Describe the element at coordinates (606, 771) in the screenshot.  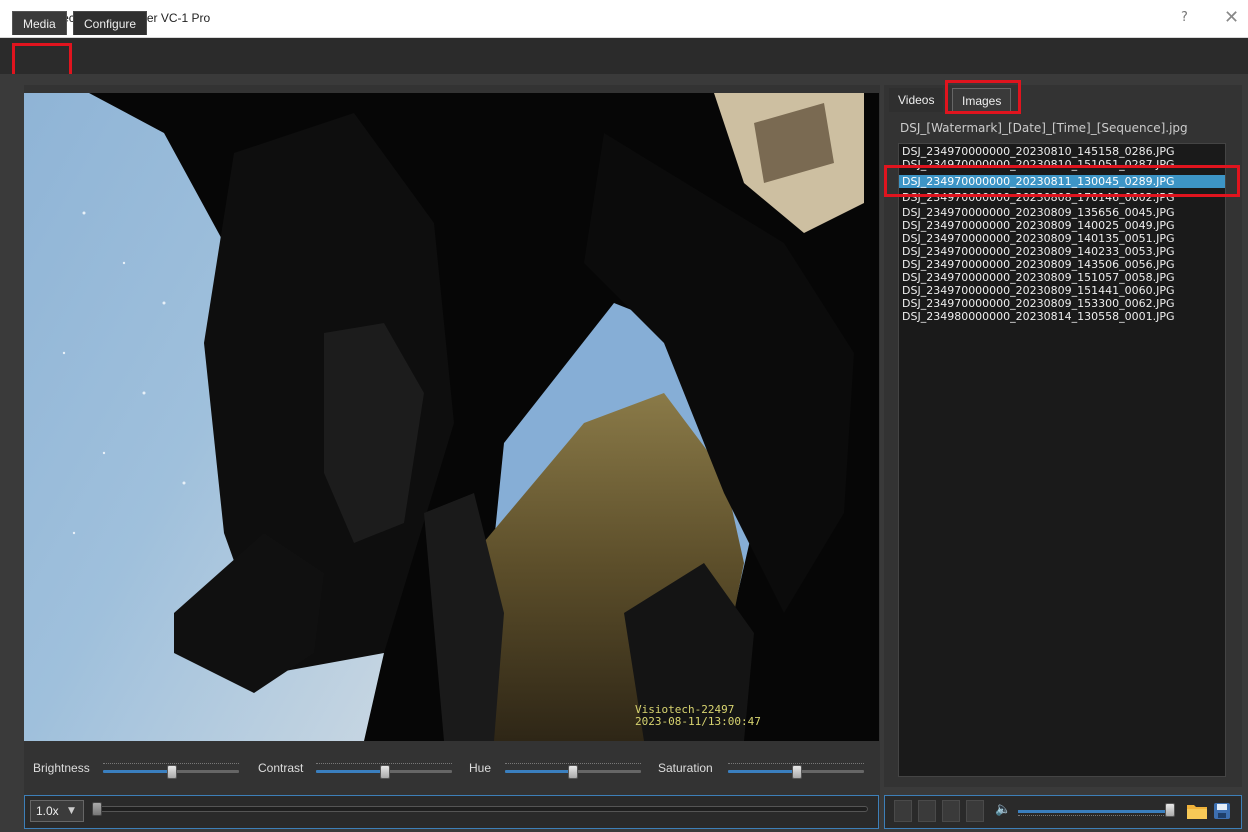
I see `hue-track` at that location.